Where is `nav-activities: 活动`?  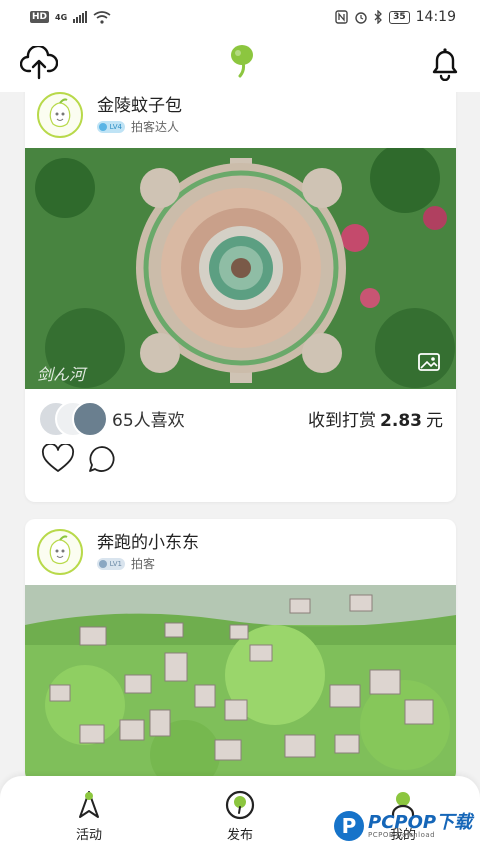 nav-activities: 活动 is located at coordinates (89, 816).